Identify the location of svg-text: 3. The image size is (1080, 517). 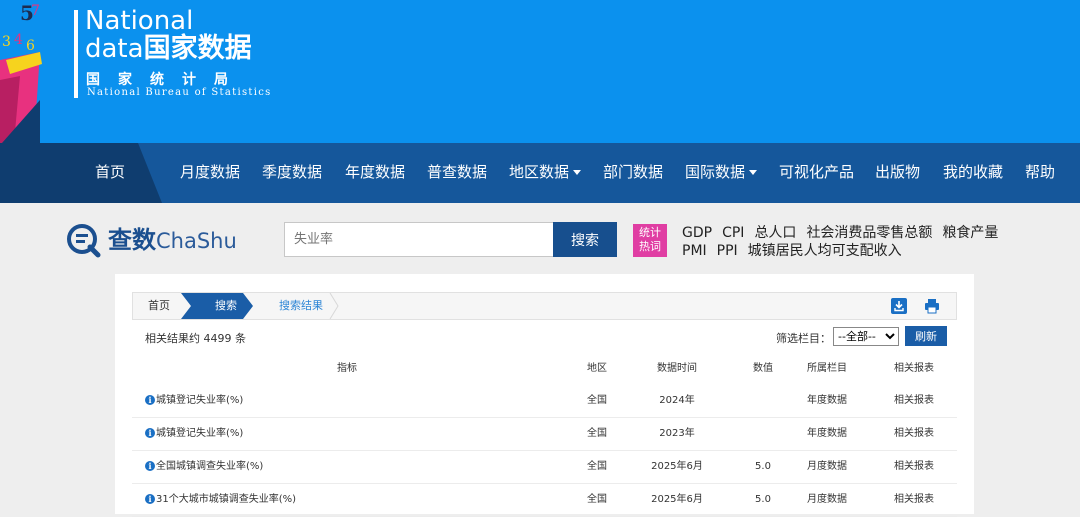
(6, 42).